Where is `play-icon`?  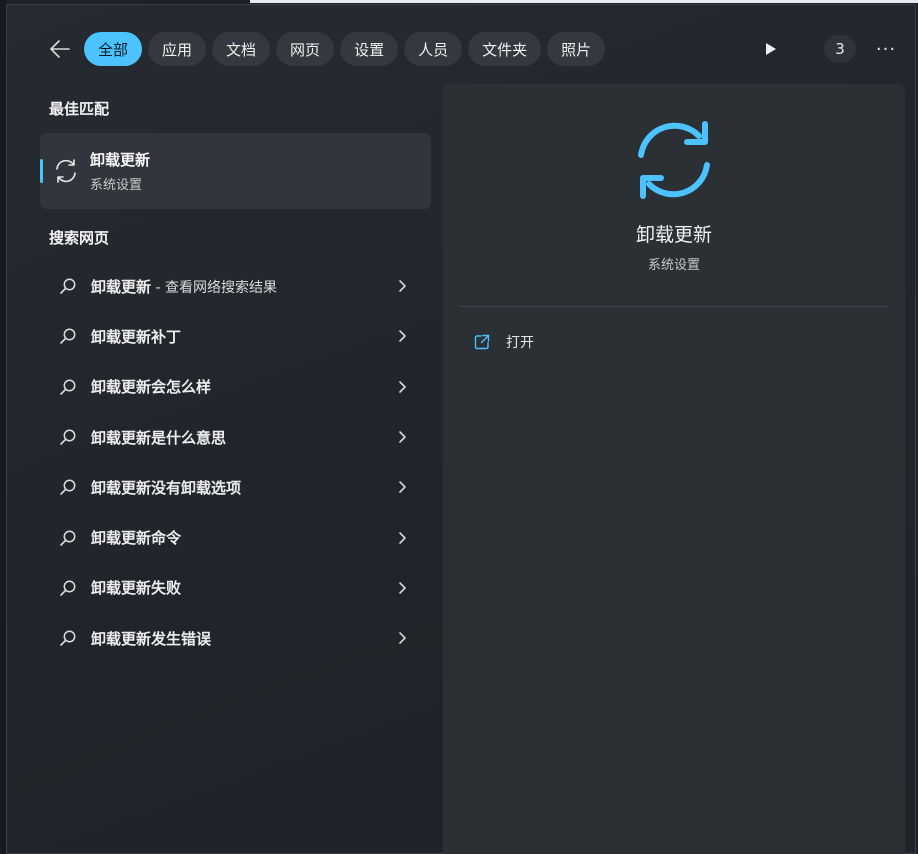
play-icon is located at coordinates (771, 49).